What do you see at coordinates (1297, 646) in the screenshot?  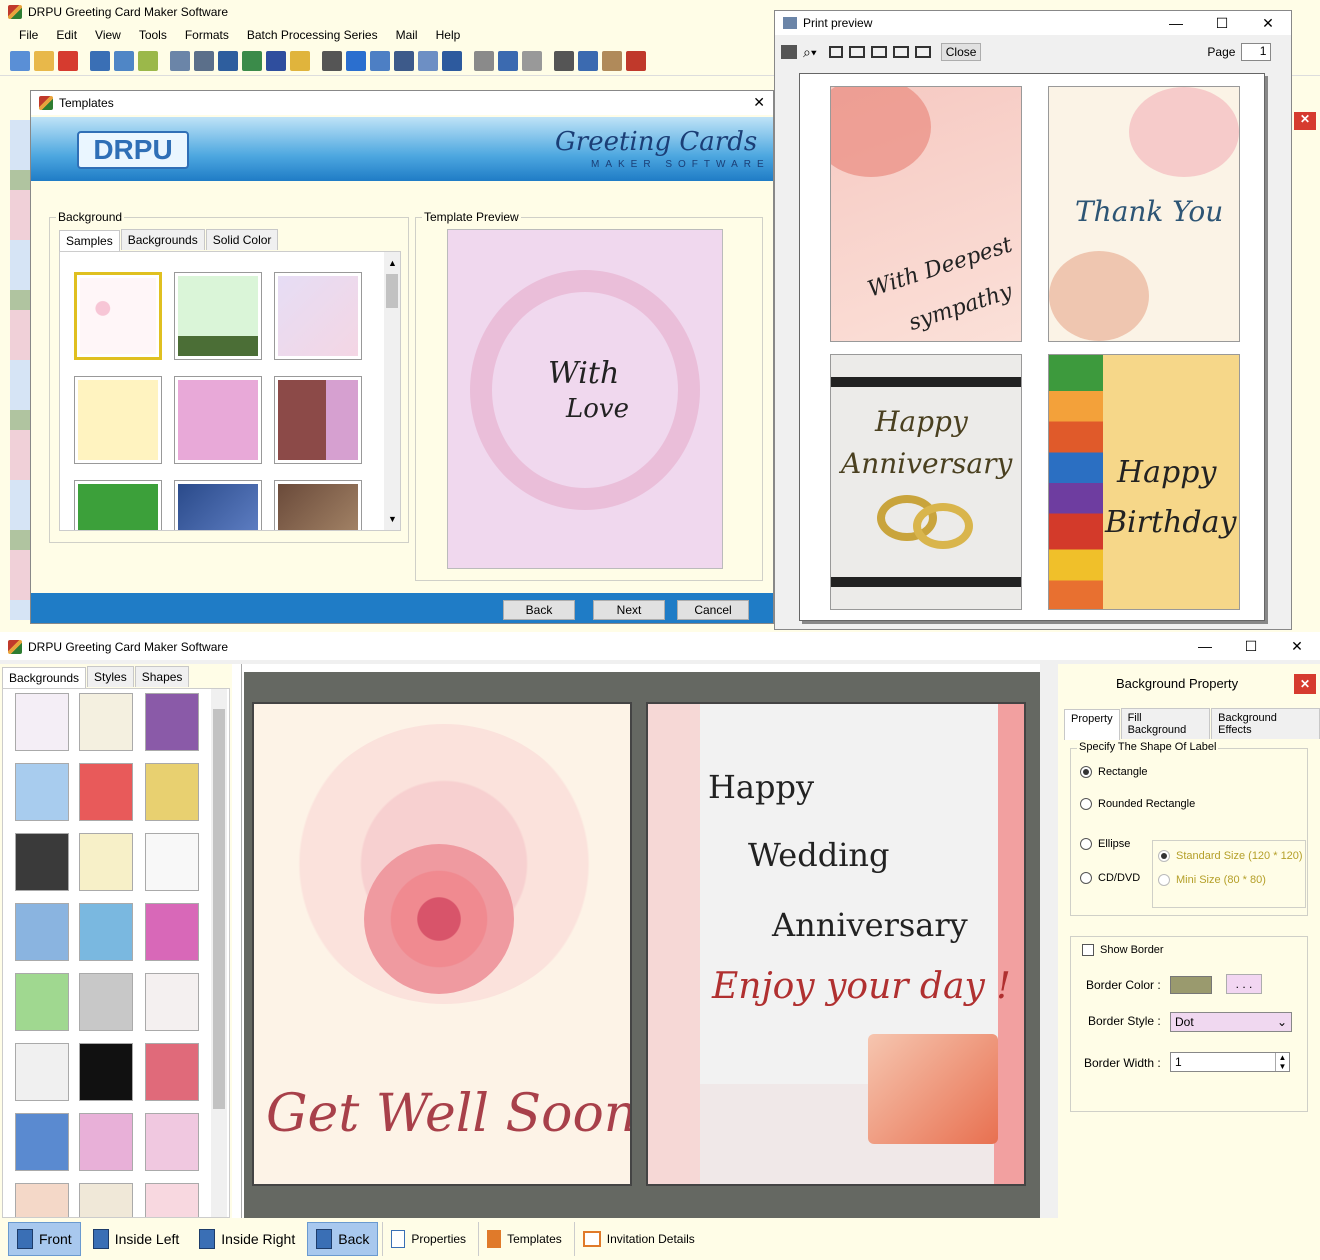 I see `editor-close-icon: ✕` at bounding box center [1297, 646].